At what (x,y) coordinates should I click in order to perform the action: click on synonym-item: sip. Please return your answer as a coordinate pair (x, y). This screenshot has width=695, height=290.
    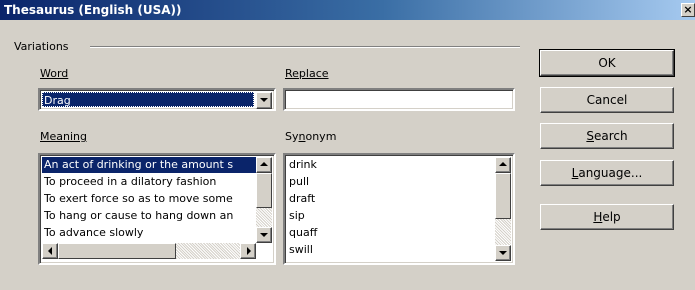
    Looking at the image, I should click on (392, 216).